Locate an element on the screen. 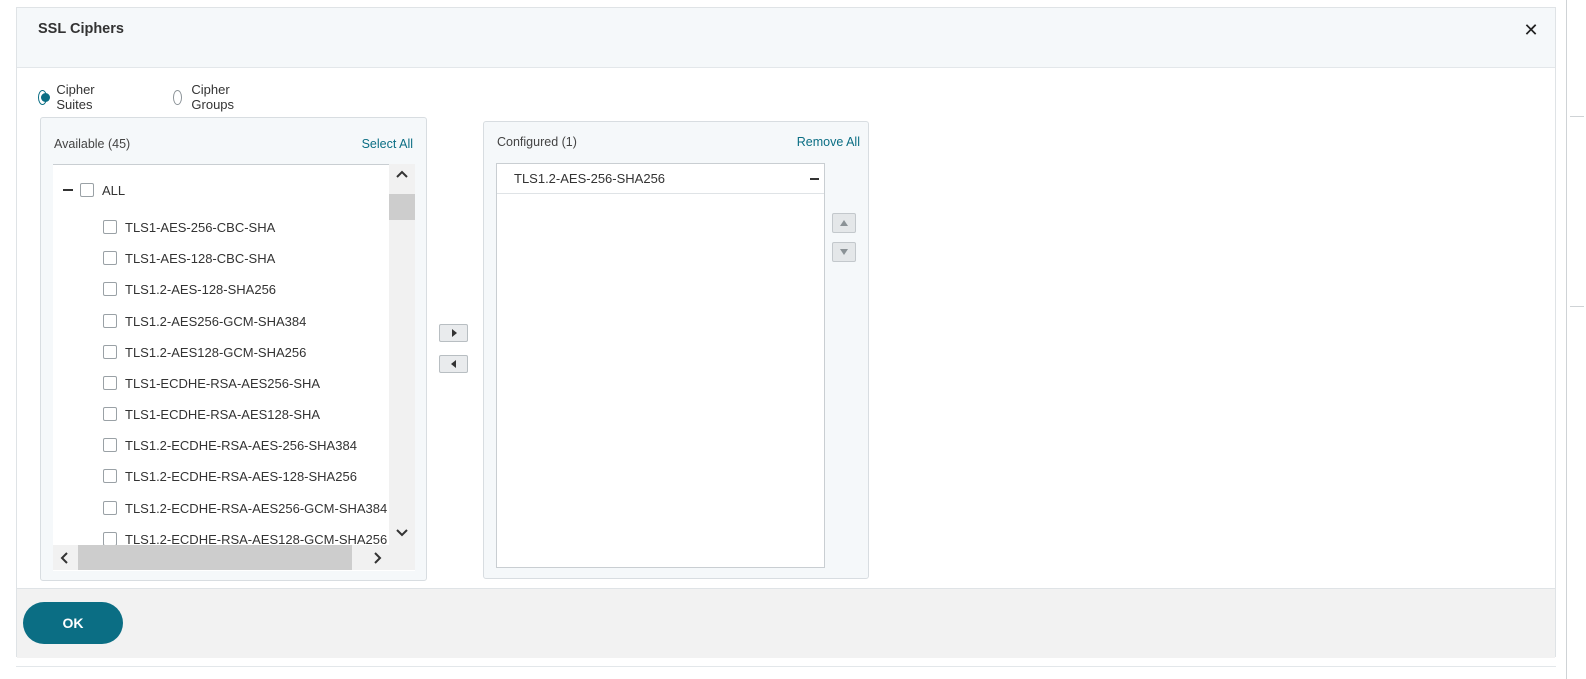  scroll-right-icon is located at coordinates (378, 558).